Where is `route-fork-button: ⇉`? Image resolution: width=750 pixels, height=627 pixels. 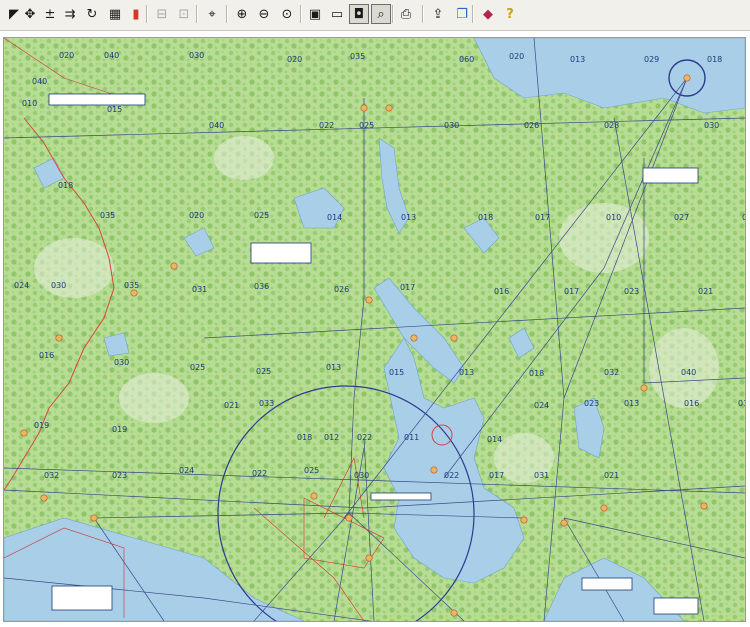
route-fork-button: ⇉ is located at coordinates (70, 14).